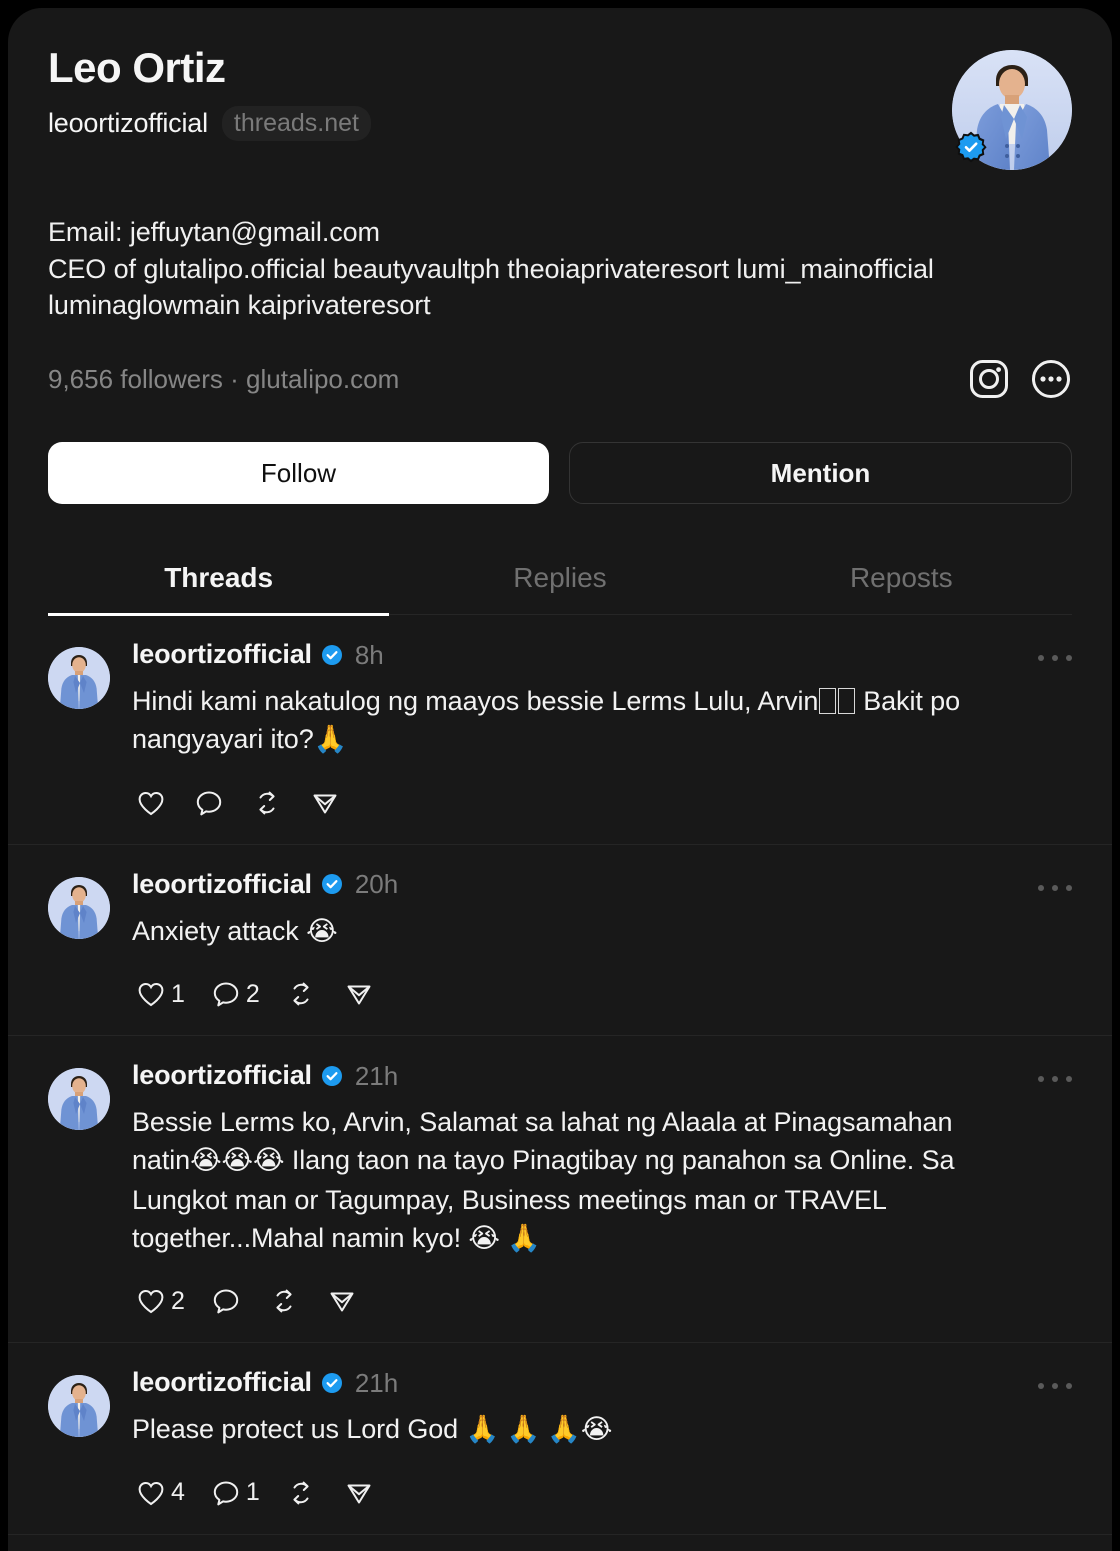  Describe the element at coordinates (572, 654) in the screenshot. I see `post-header: leoortizofficial 8h` at that location.